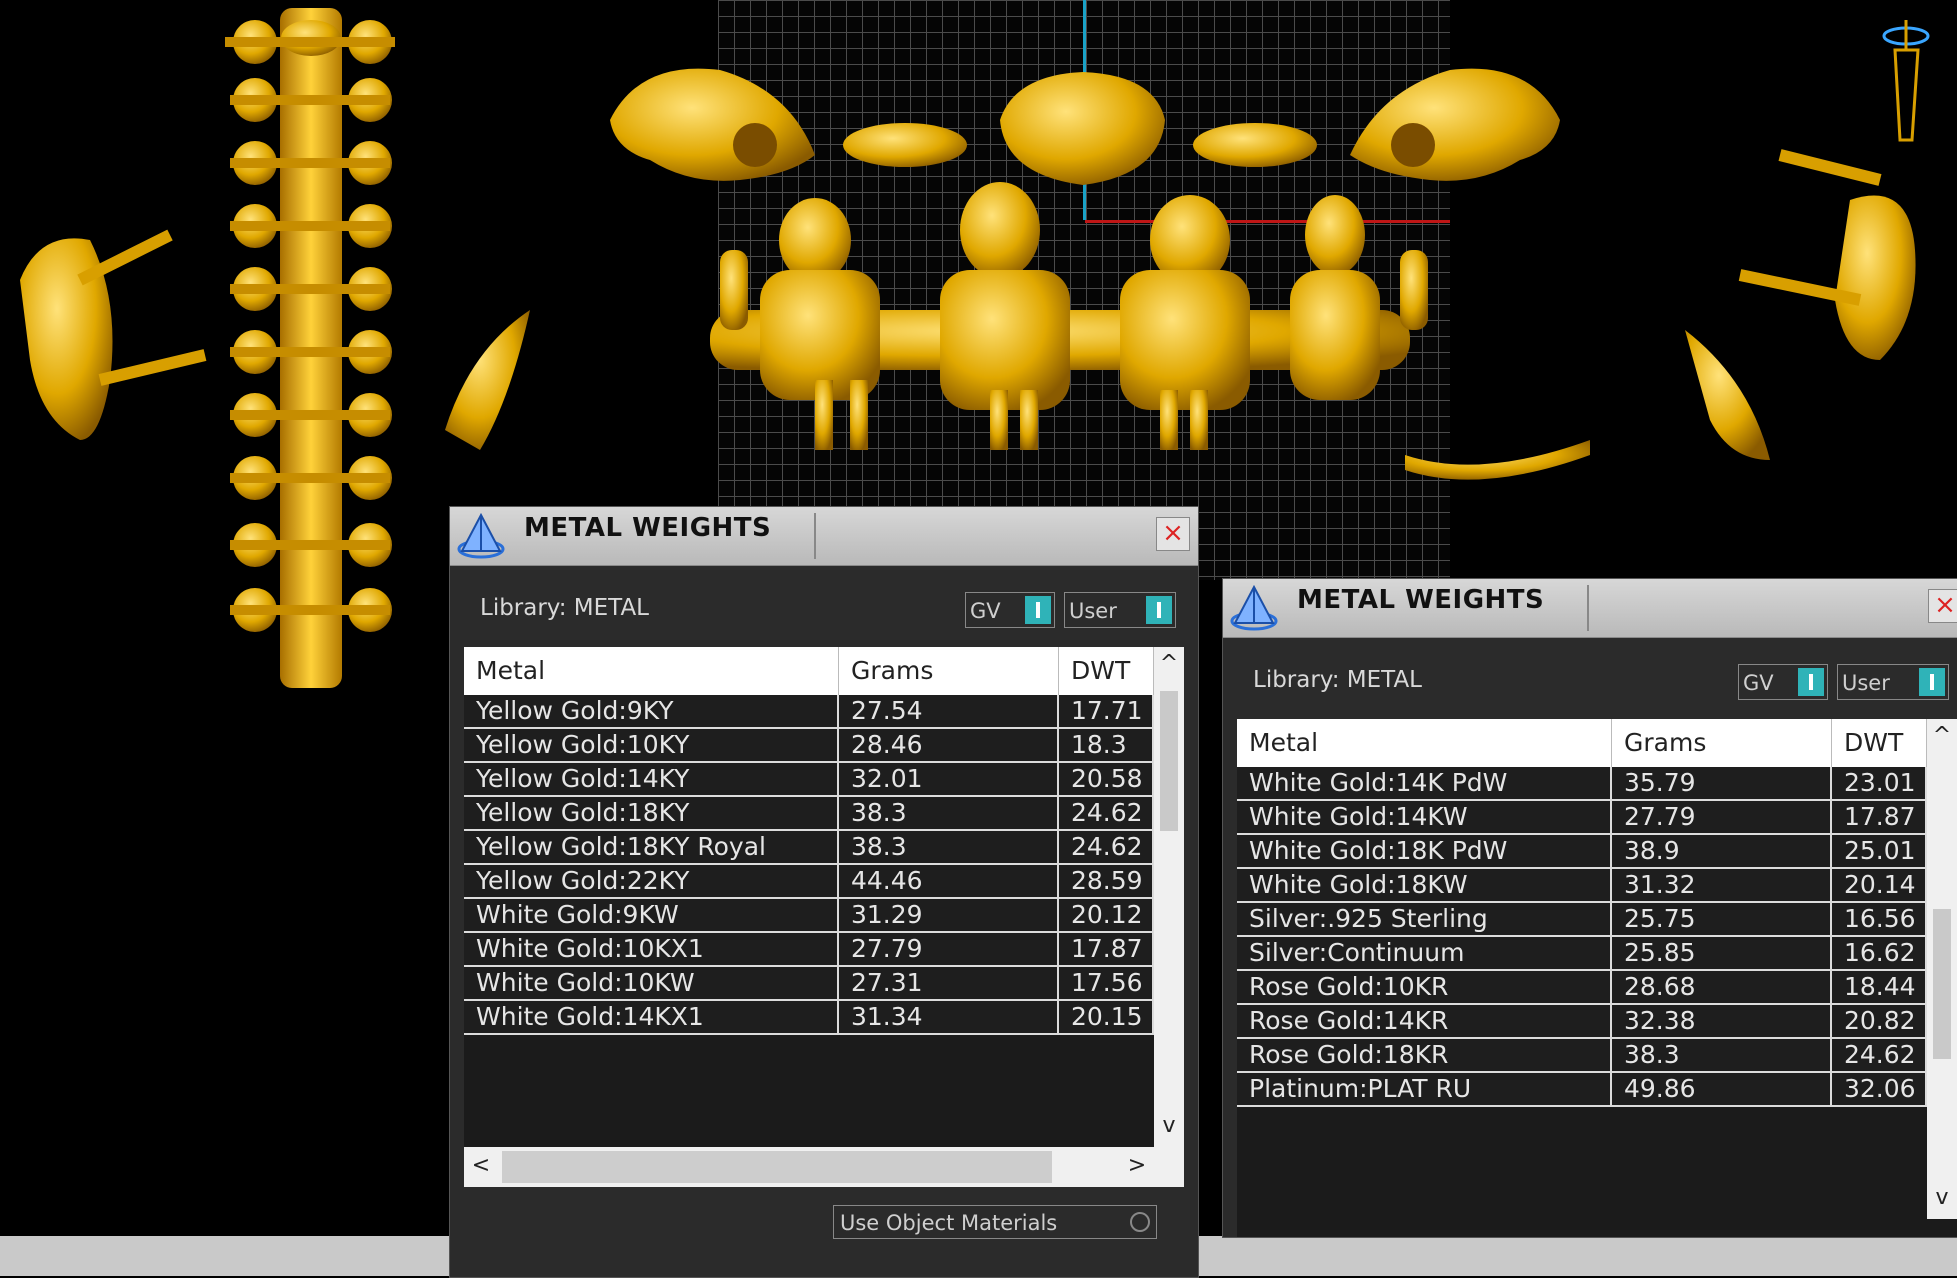  Describe the element at coordinates (995, 1222) in the screenshot. I see `use-object-materials-toggle: Use Object Materials` at that location.